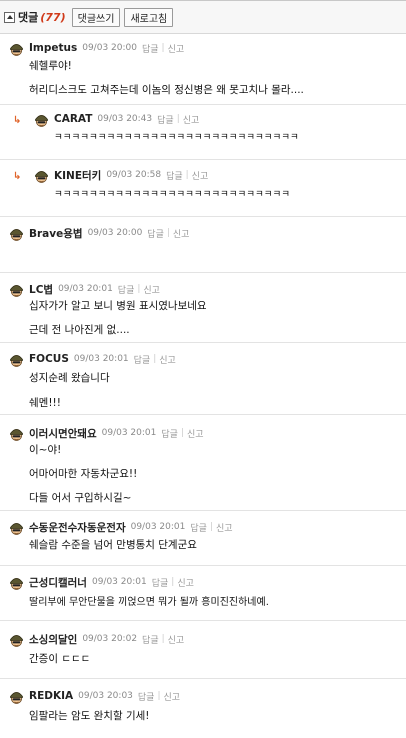 The image size is (406, 738). I want to click on comment-text: 간증이 ㄷㄷㄷ, so click(60, 659).